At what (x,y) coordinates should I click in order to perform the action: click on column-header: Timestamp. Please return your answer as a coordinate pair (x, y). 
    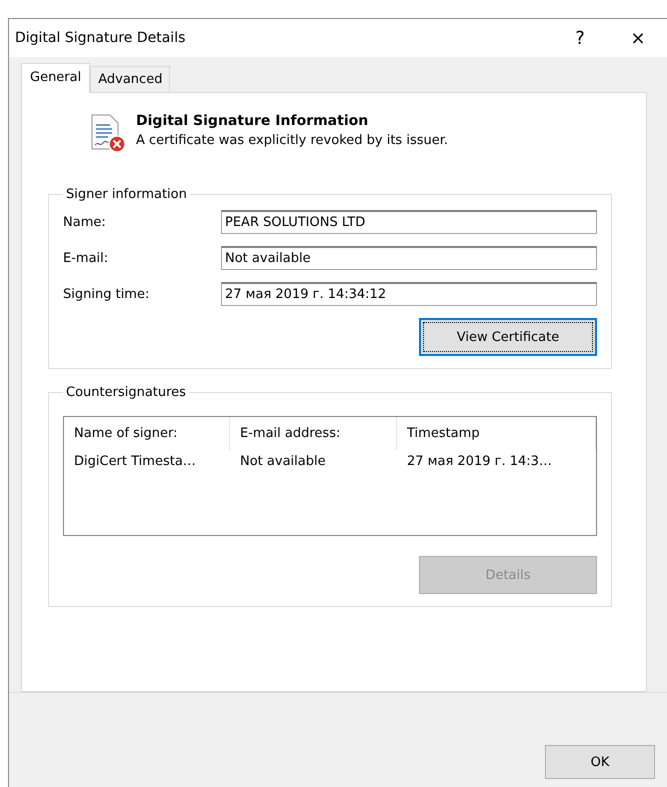
    Looking at the image, I should click on (496, 433).